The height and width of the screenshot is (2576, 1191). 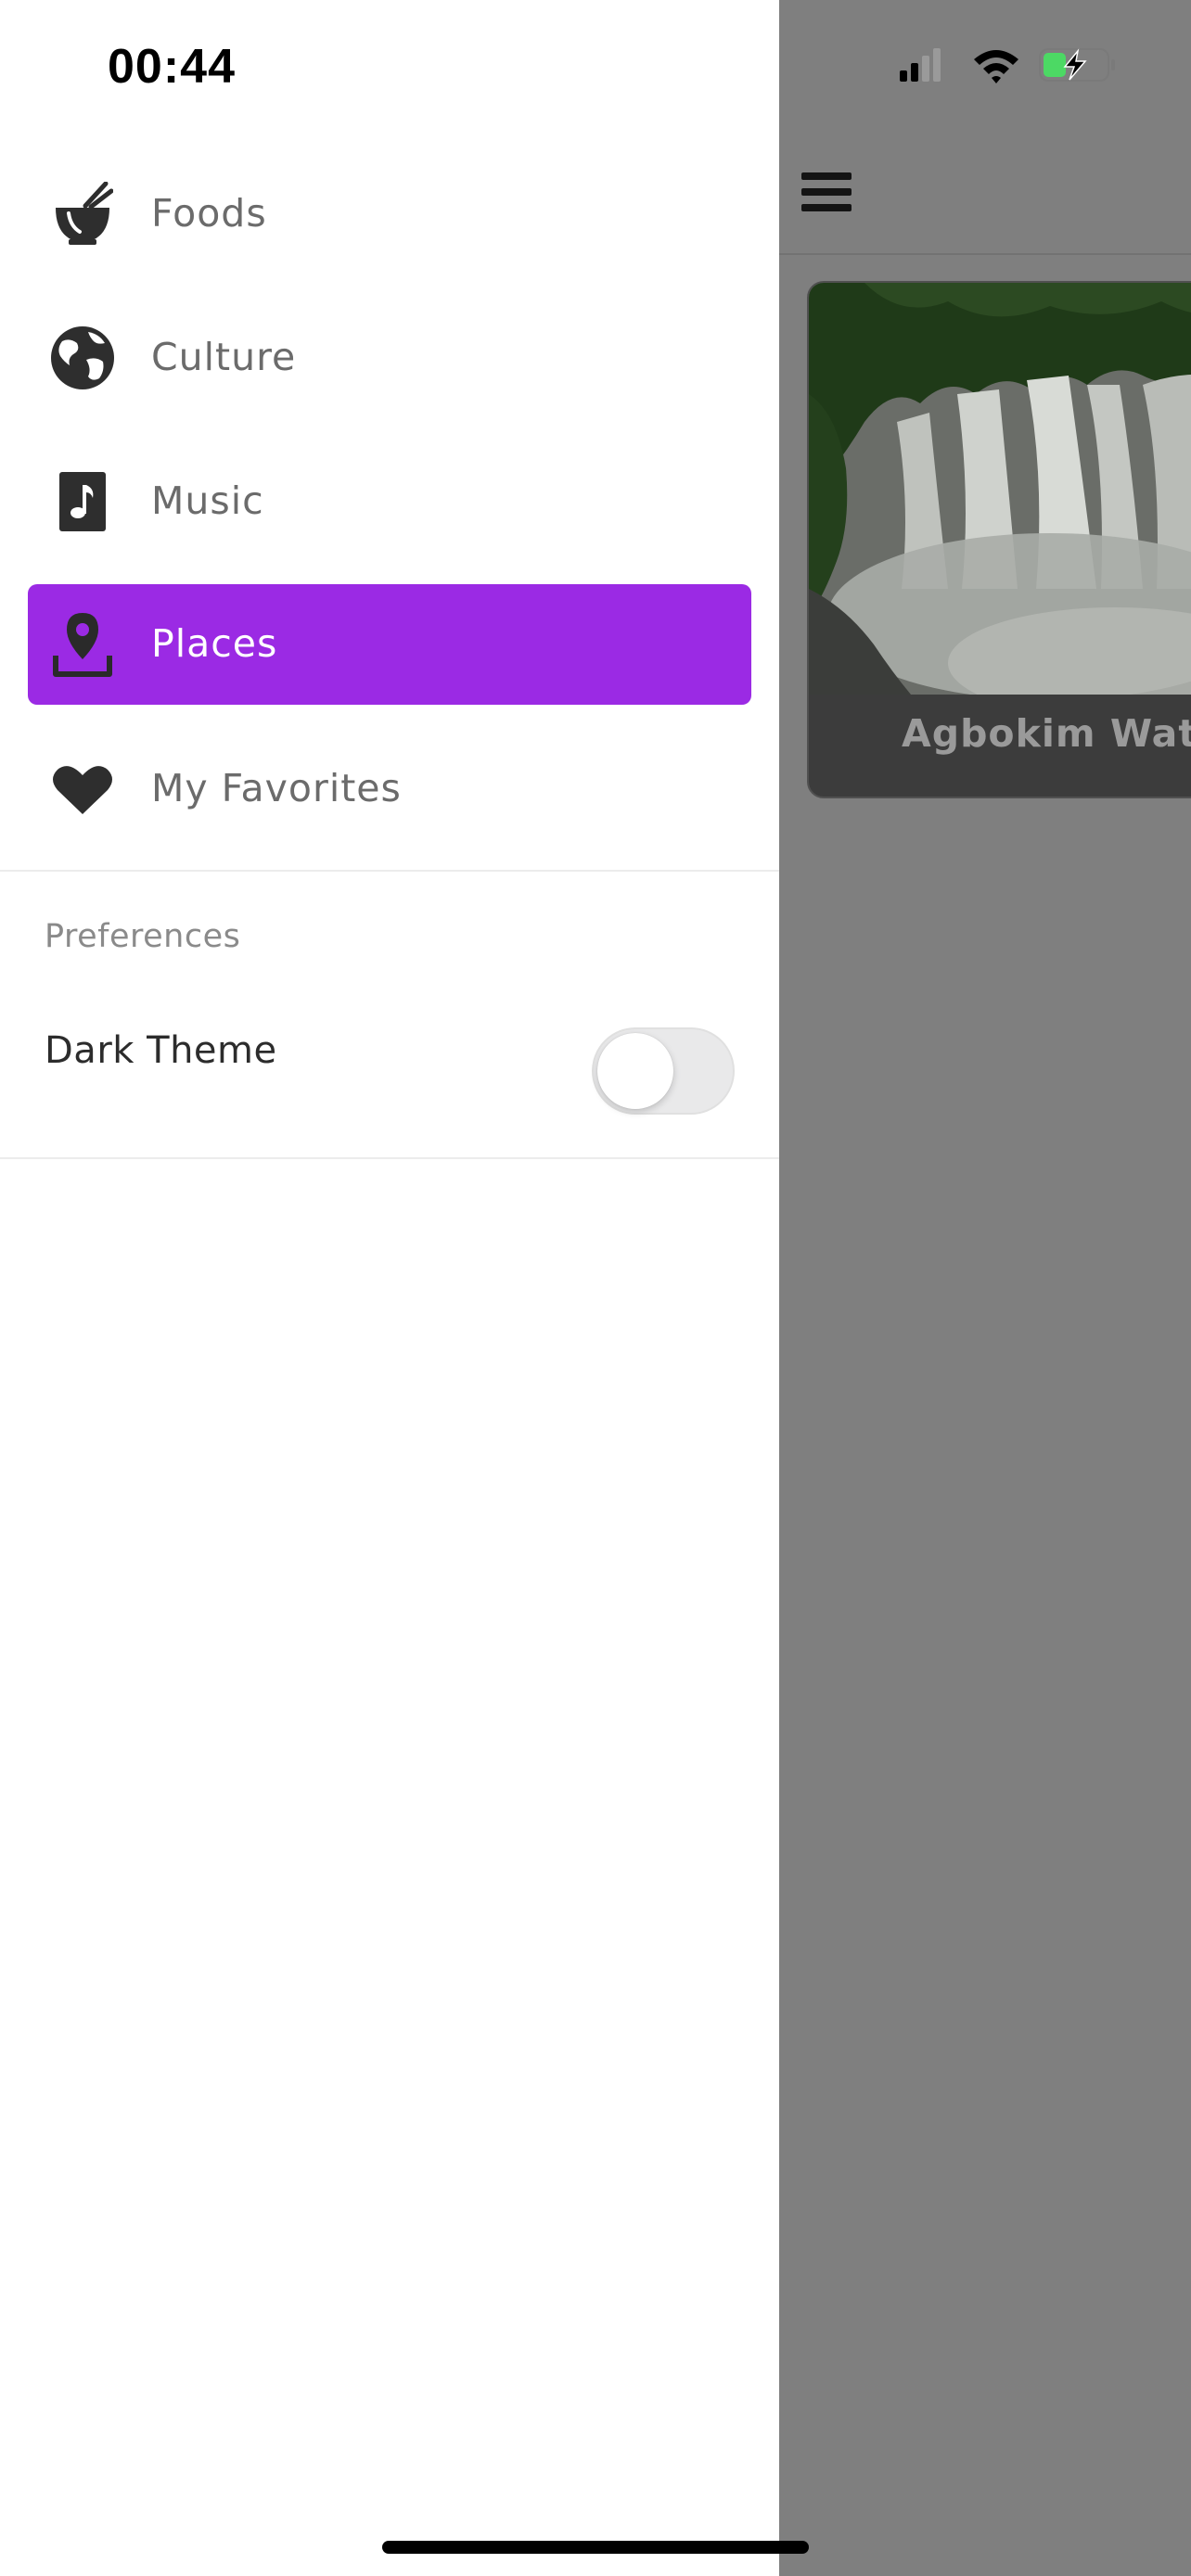 I want to click on drawer-item-foods: Foods, so click(x=389, y=214).